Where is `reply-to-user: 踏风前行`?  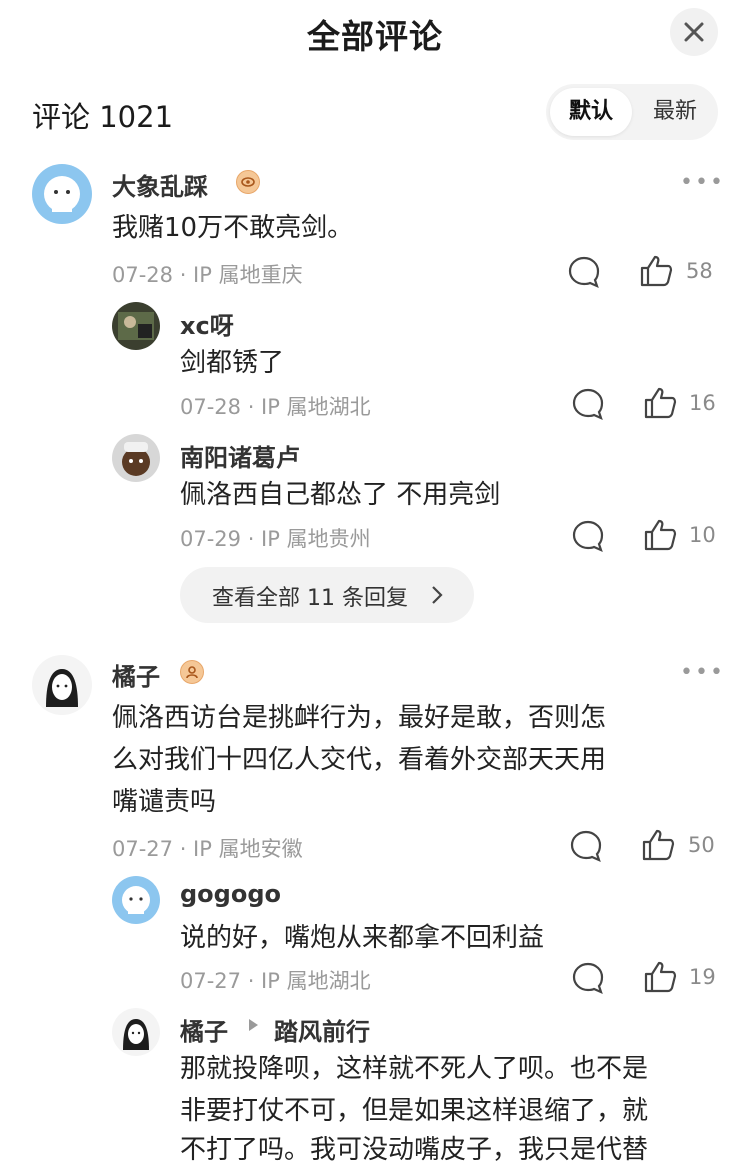
reply-to-user: 踏风前行 is located at coordinates (322, 1029).